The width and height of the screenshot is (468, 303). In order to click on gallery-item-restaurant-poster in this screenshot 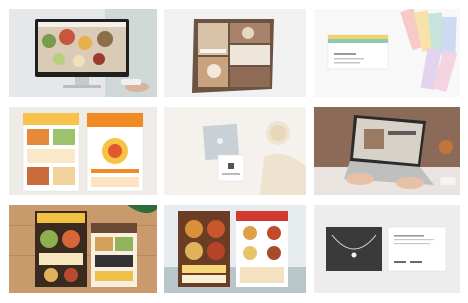, I will do `click(235, 53)`.